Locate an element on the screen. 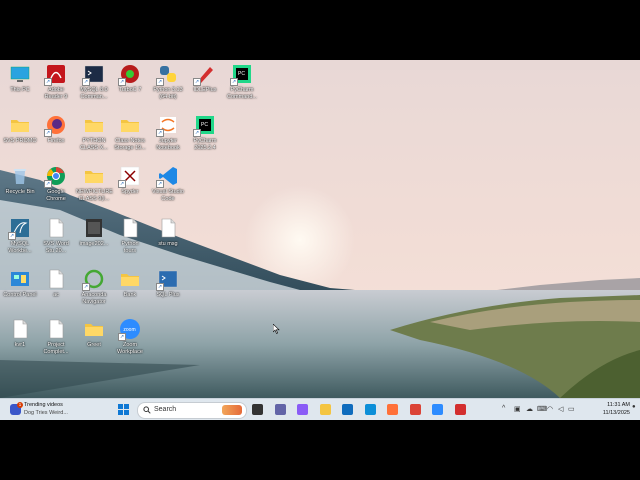  taskbar-store-button is located at coordinates (347, 409).